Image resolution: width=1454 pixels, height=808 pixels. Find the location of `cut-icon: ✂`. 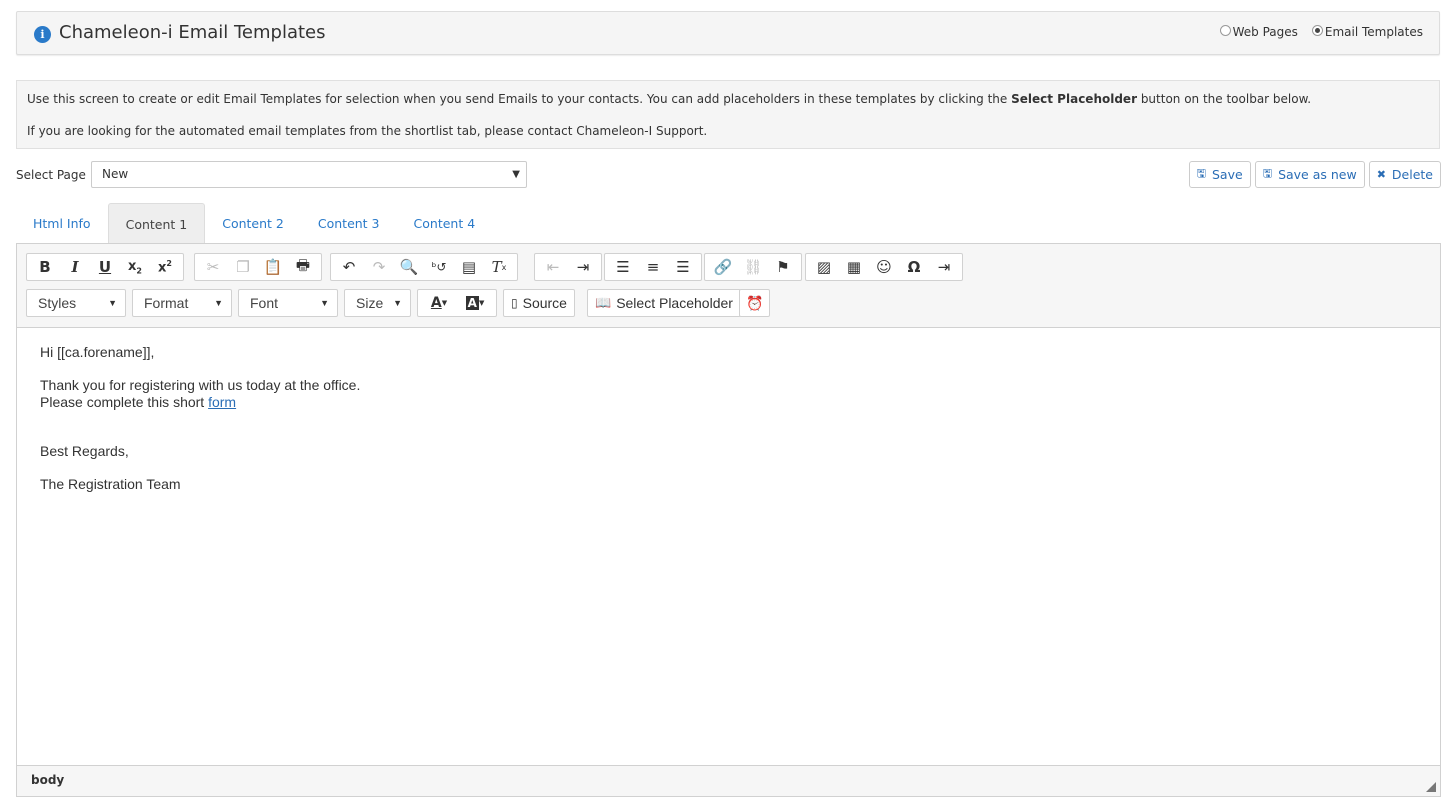

cut-icon: ✂ is located at coordinates (213, 267).